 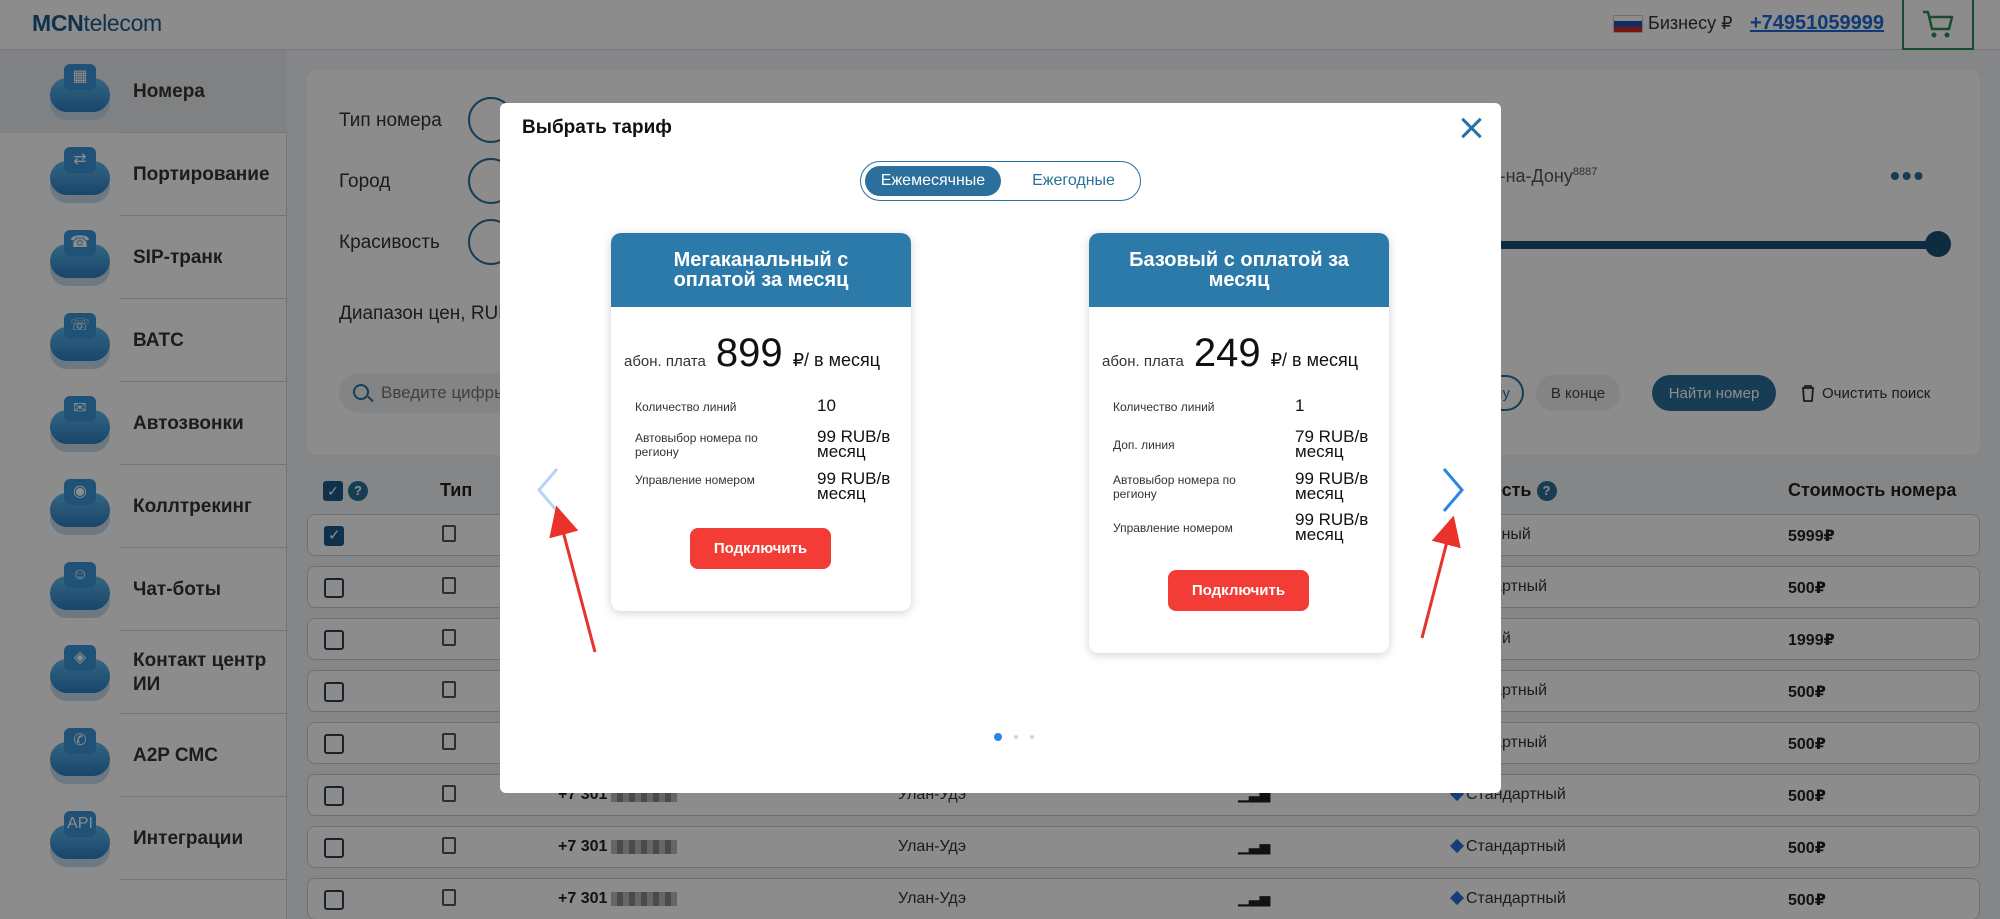 What do you see at coordinates (573, 579) in the screenshot?
I see `annotation-arrow-left` at bounding box center [573, 579].